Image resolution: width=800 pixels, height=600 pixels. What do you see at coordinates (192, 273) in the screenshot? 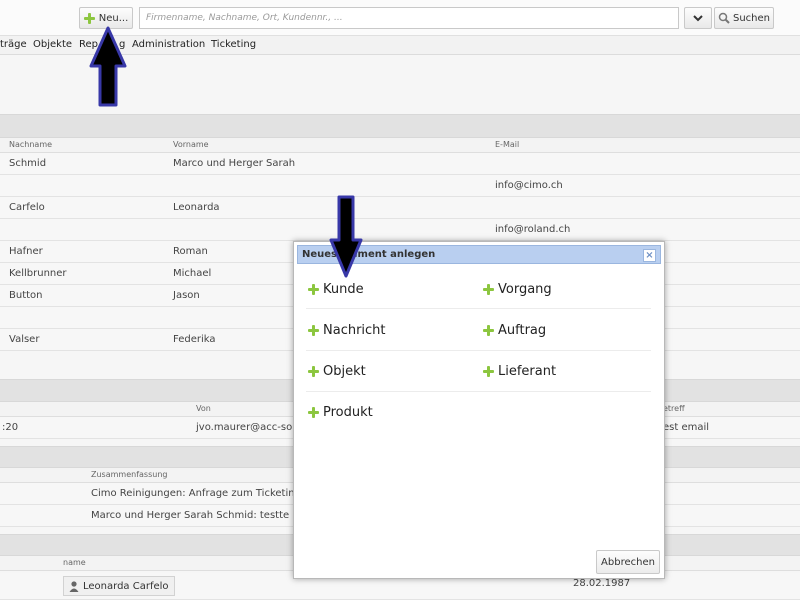
I see `cell-vorname: Michael` at bounding box center [192, 273].